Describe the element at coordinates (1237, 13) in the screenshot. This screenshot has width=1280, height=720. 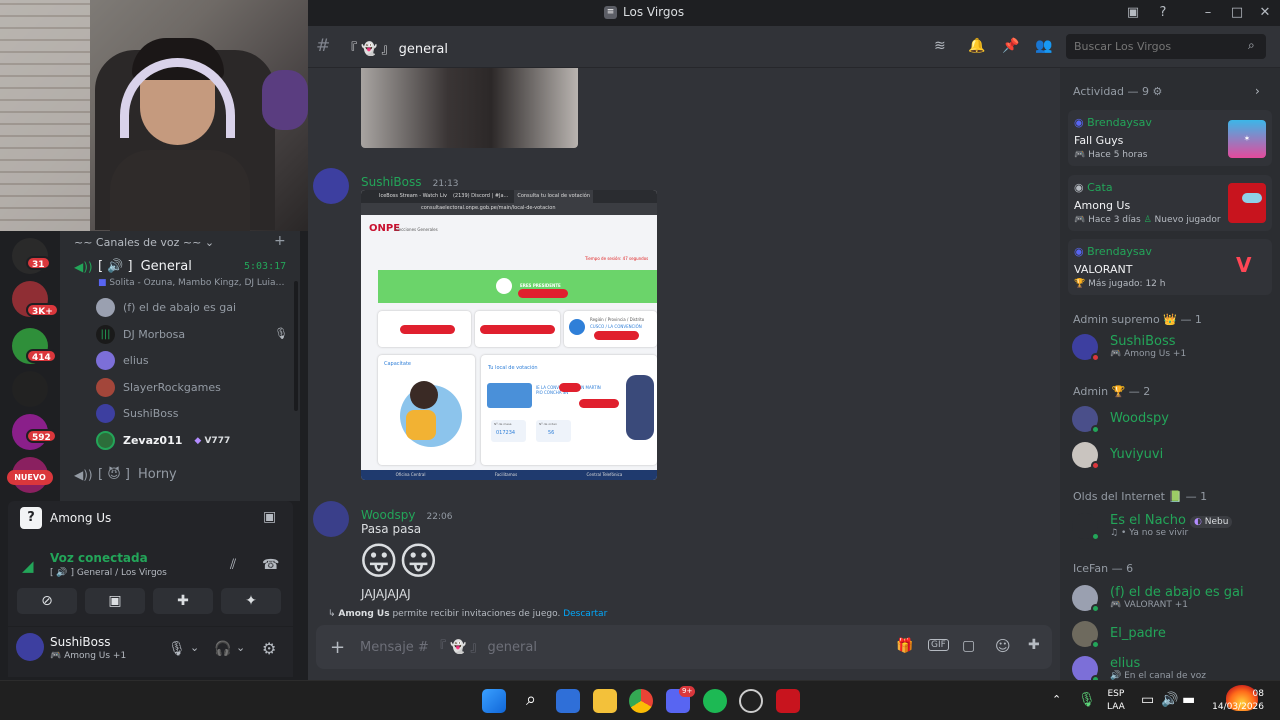
I see `maximize-icon: □` at that location.